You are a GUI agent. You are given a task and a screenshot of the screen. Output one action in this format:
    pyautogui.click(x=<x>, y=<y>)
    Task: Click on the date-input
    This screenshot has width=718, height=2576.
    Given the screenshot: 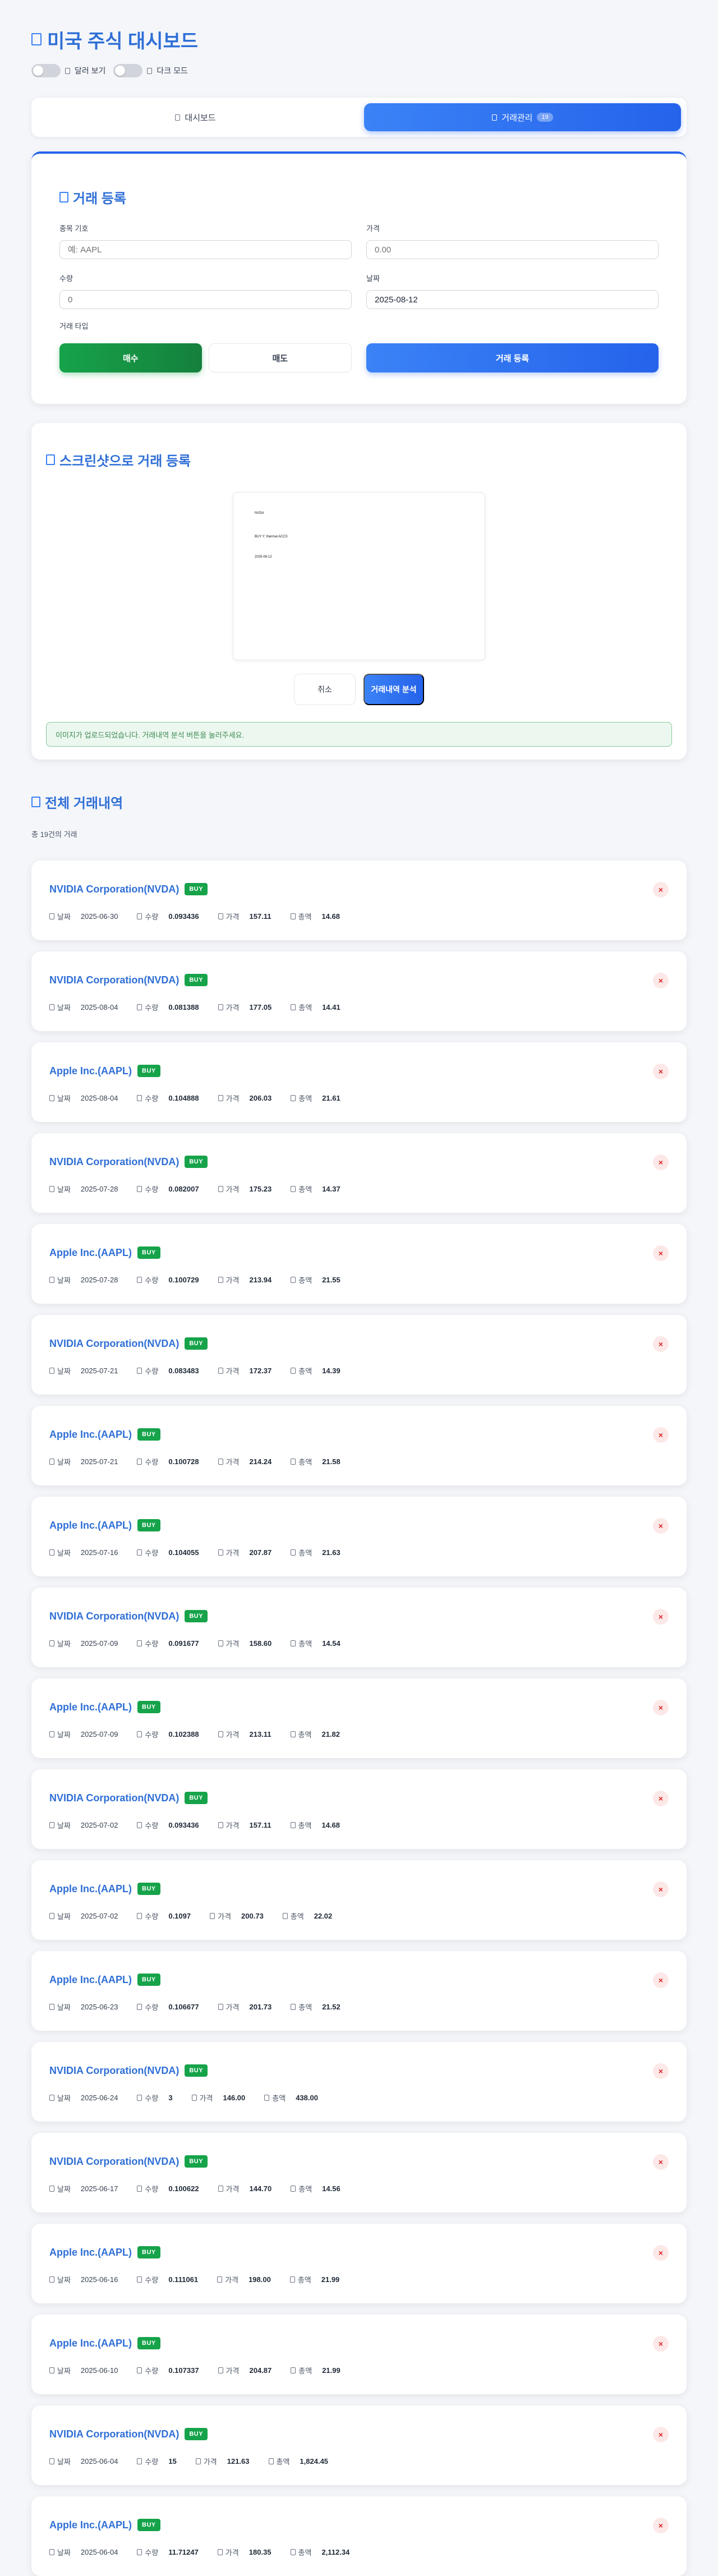 What is the action you would take?
    pyautogui.click(x=512, y=299)
    